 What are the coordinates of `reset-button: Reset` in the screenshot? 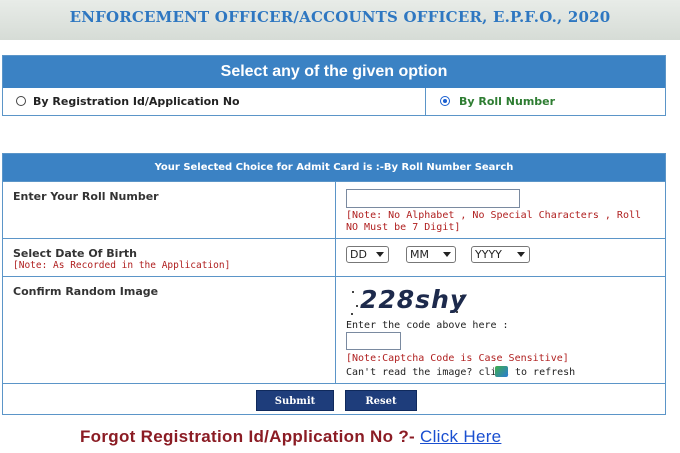 It's located at (381, 400).